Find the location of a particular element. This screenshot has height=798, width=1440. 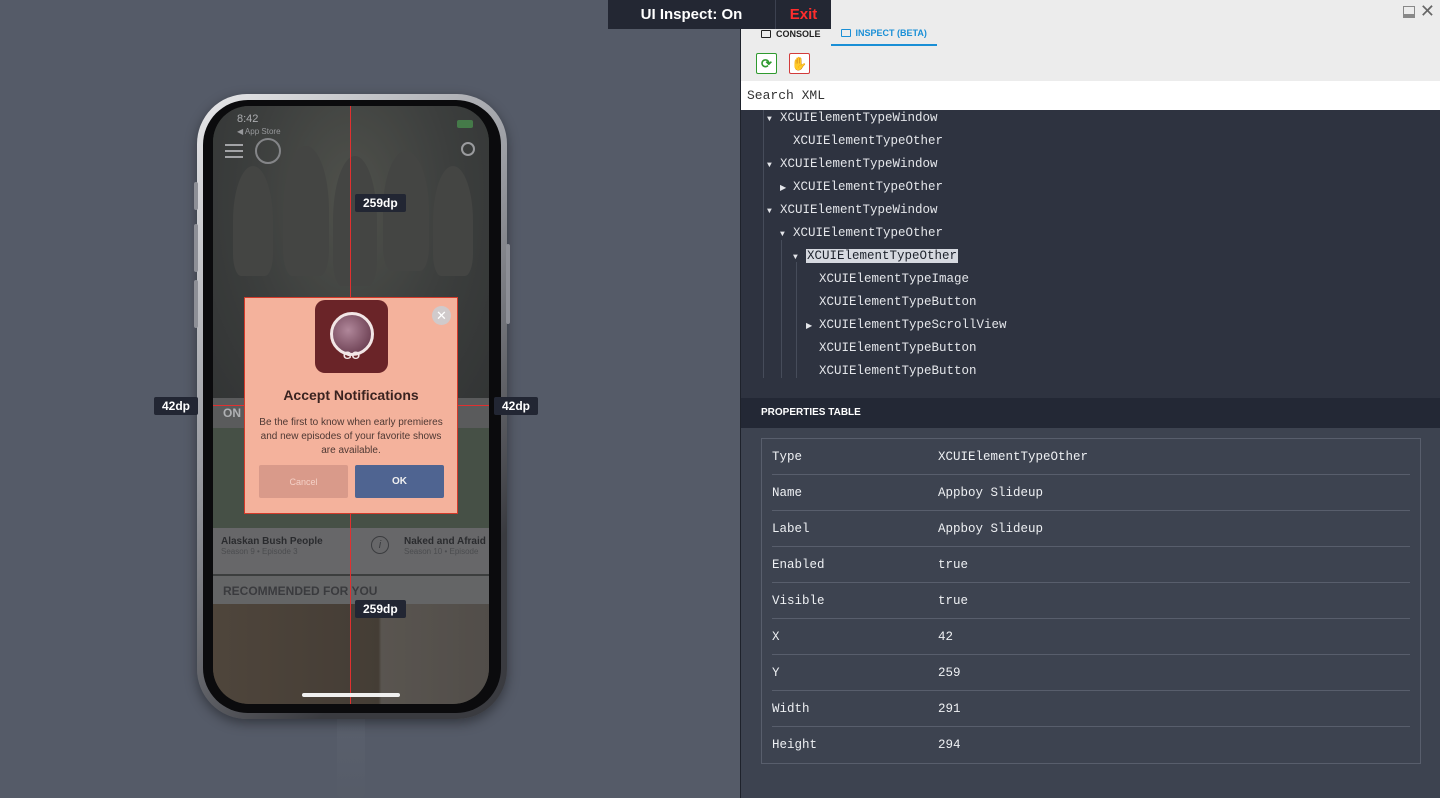

battery-icon is located at coordinates (465, 124).